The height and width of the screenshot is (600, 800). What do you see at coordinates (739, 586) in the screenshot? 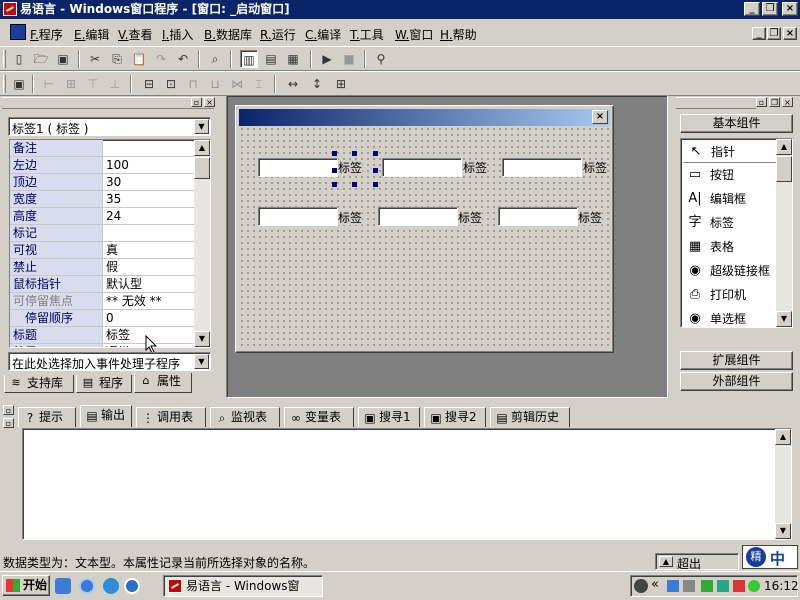
I see `tray-security-icon` at bounding box center [739, 586].